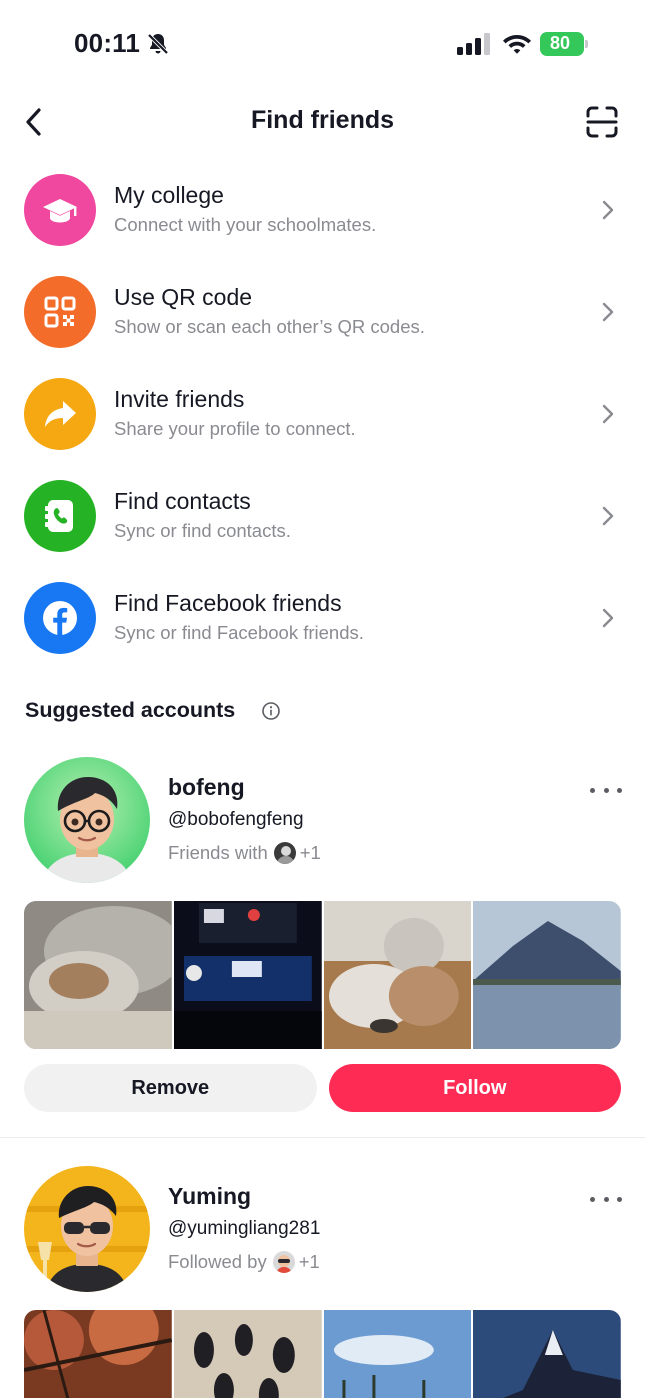  What do you see at coordinates (239, 632) in the screenshot?
I see `option-subtitle: Sync or find Facebook friends.` at bounding box center [239, 632].